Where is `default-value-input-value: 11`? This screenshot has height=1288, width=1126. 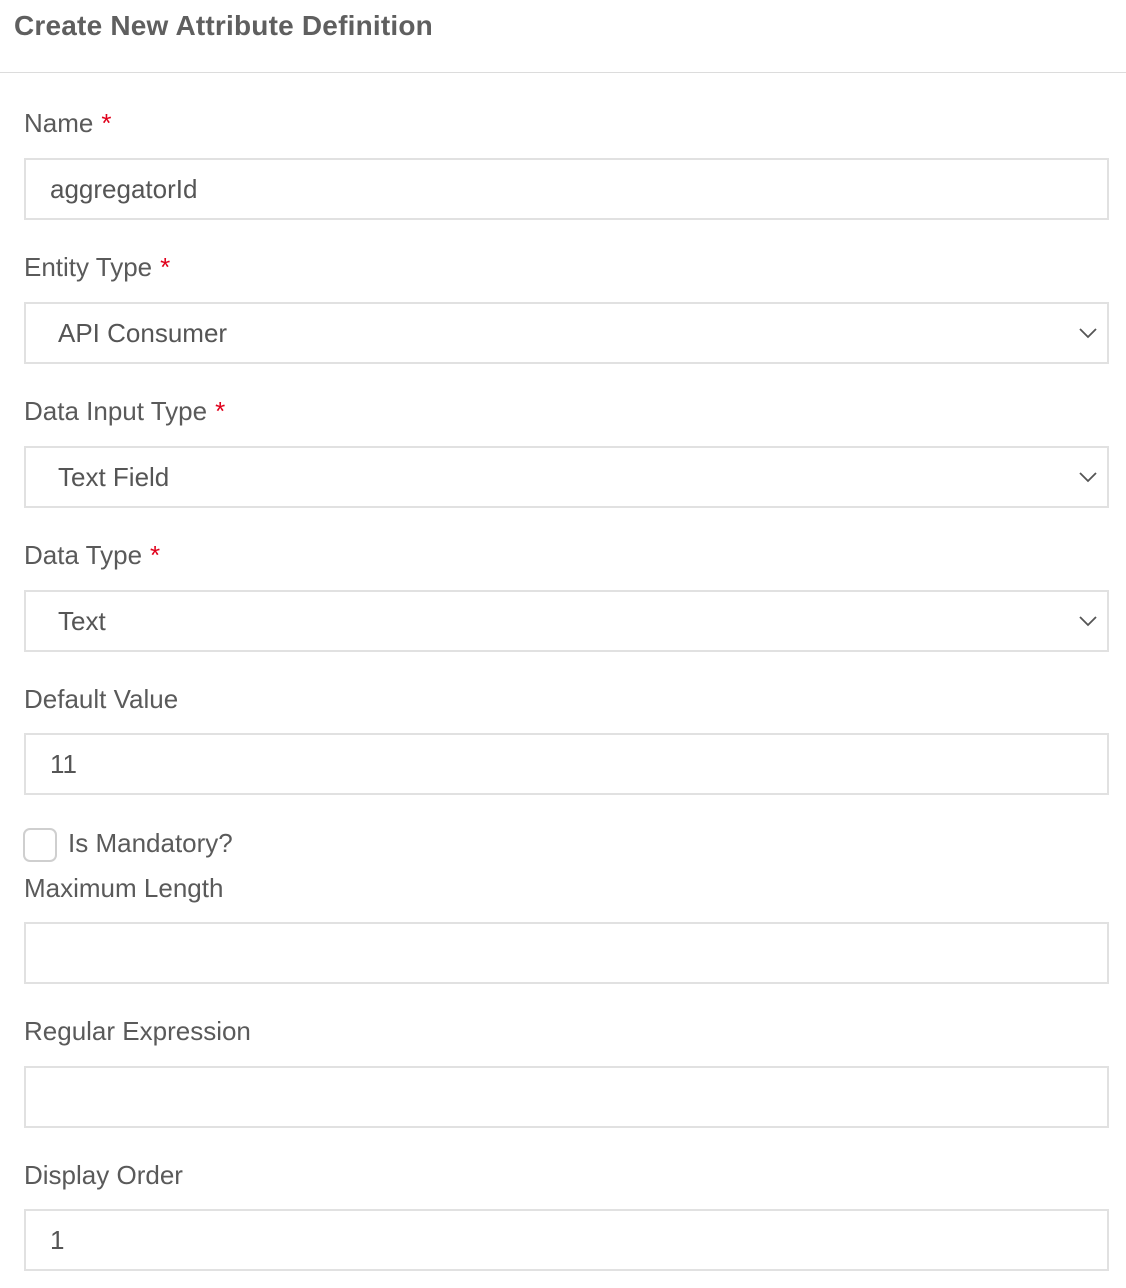 default-value-input-value: 11 is located at coordinates (63, 764).